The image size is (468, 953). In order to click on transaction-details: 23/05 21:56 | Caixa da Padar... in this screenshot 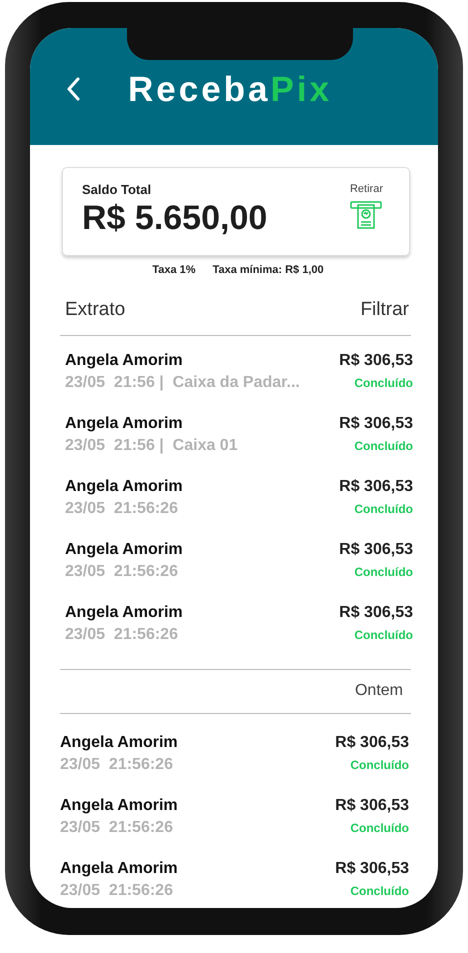, I will do `click(182, 383)`.